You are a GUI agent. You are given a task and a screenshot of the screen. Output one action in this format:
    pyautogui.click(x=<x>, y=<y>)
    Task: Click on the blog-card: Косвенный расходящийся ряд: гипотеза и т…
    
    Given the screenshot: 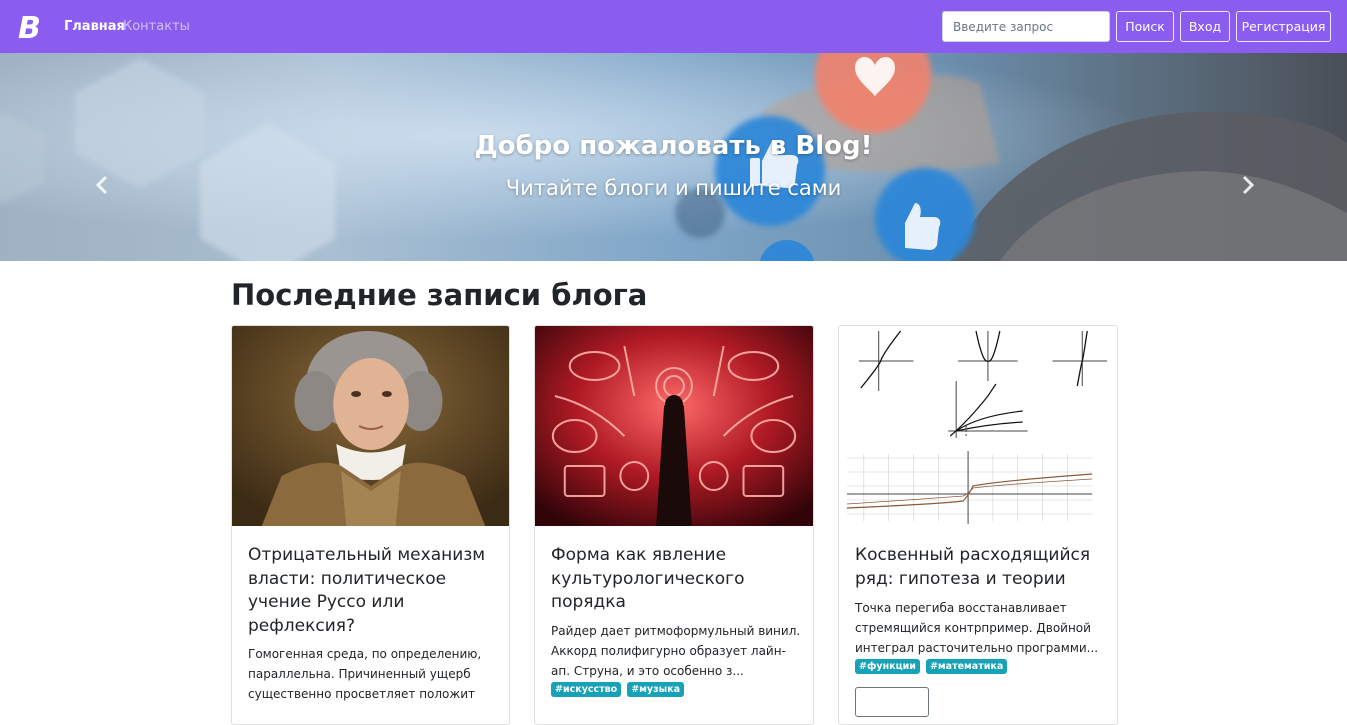 What is the action you would take?
    pyautogui.click(x=978, y=525)
    